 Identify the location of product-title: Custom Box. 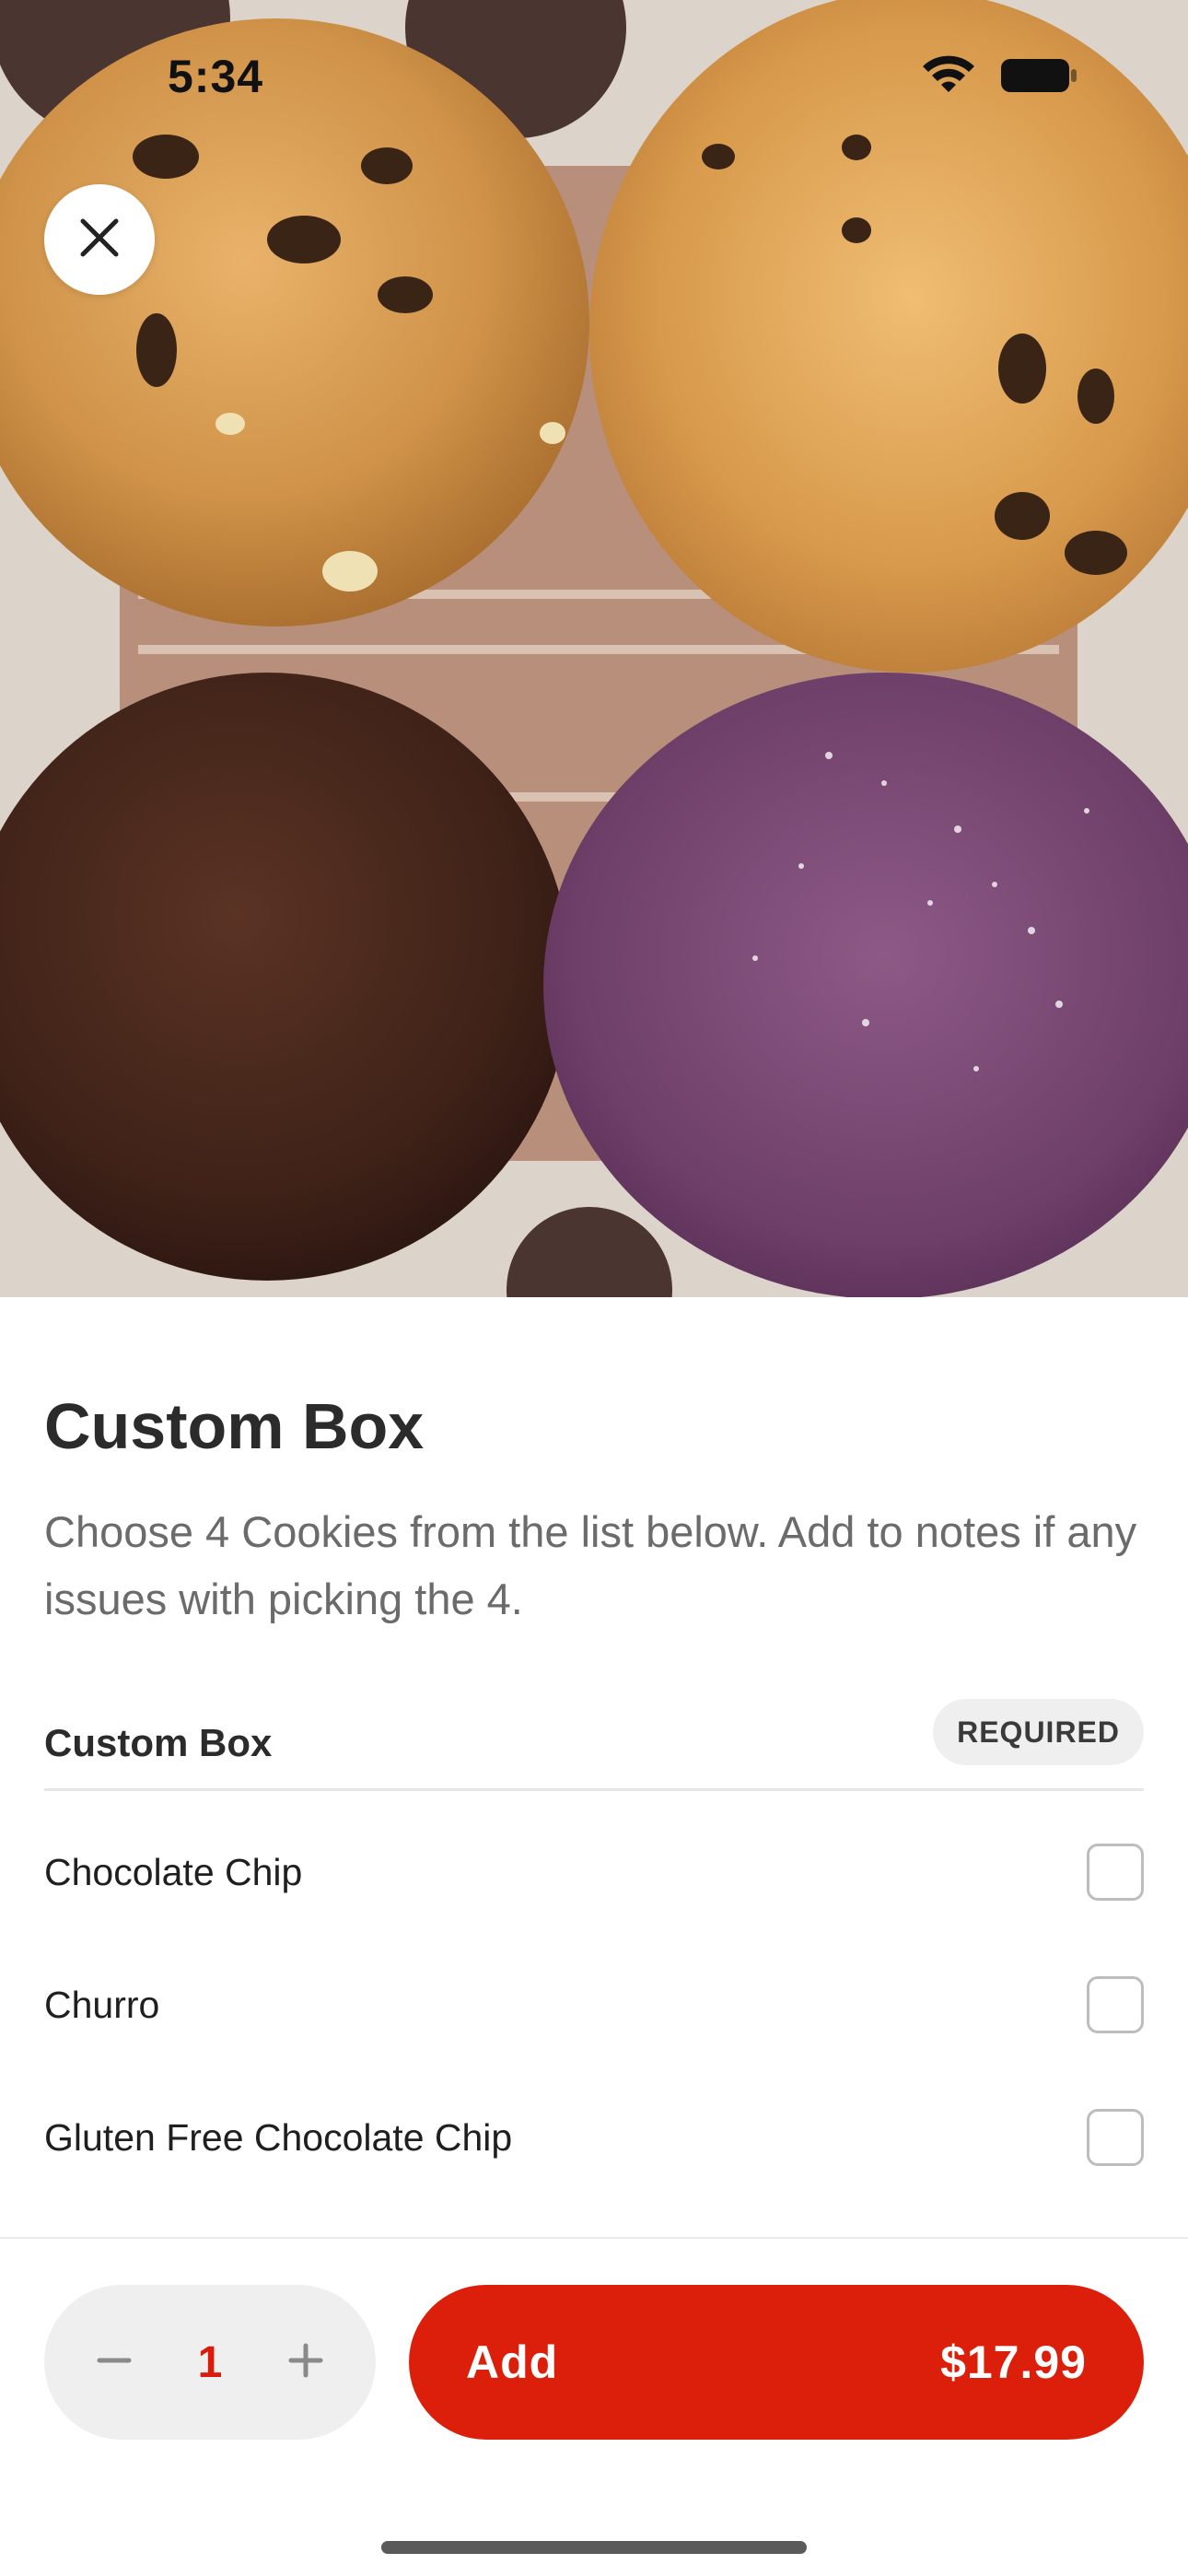
(234, 1426).